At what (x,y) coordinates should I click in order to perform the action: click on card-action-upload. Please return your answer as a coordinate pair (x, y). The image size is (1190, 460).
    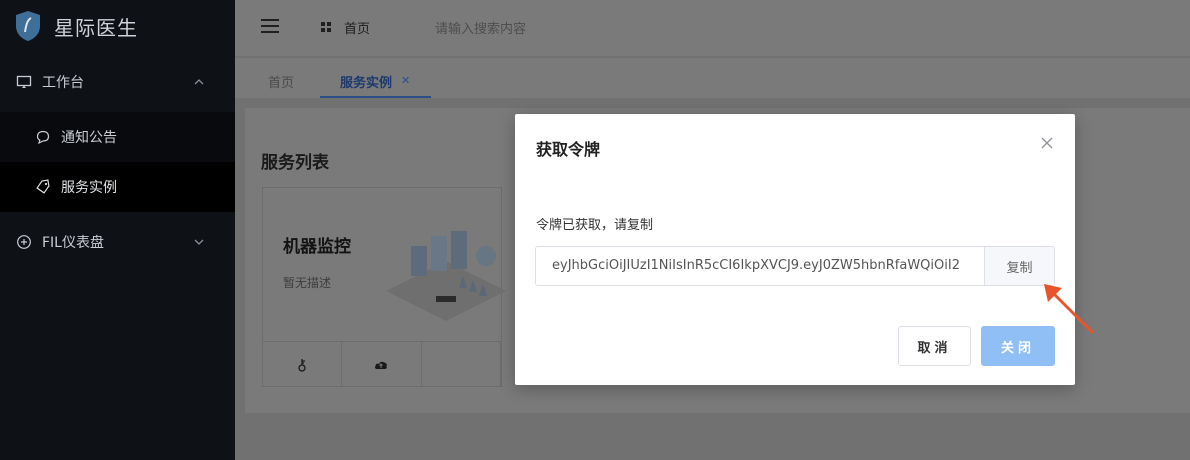
    Looking at the image, I should click on (382, 364).